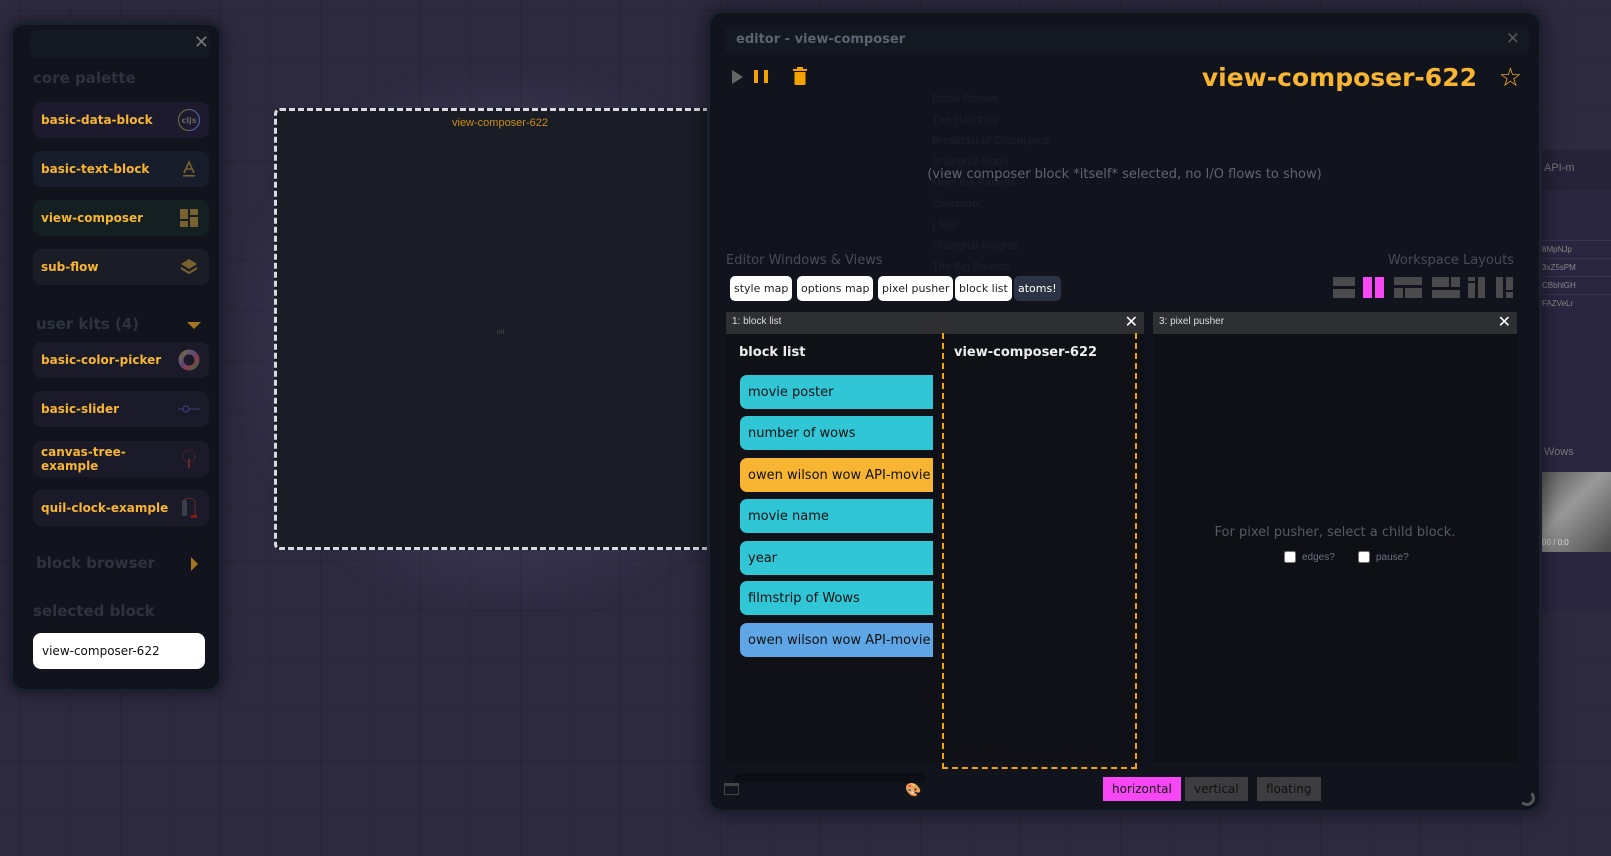 The width and height of the screenshot is (1611, 856). I want to click on layout-top-bottom-split-icon, so click(1408, 288).